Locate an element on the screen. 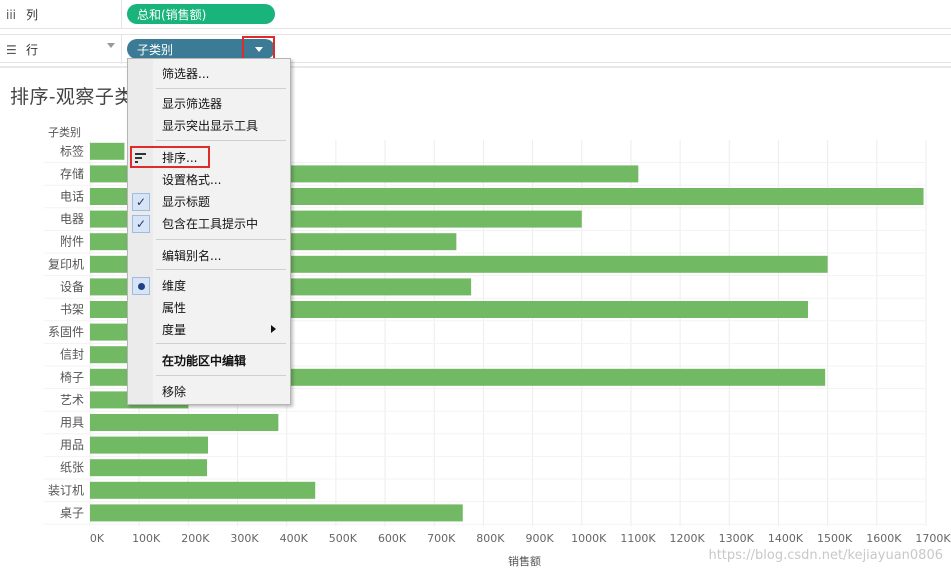 The height and width of the screenshot is (576, 951). menu-item-label: 显示突出显示工具 is located at coordinates (210, 126).